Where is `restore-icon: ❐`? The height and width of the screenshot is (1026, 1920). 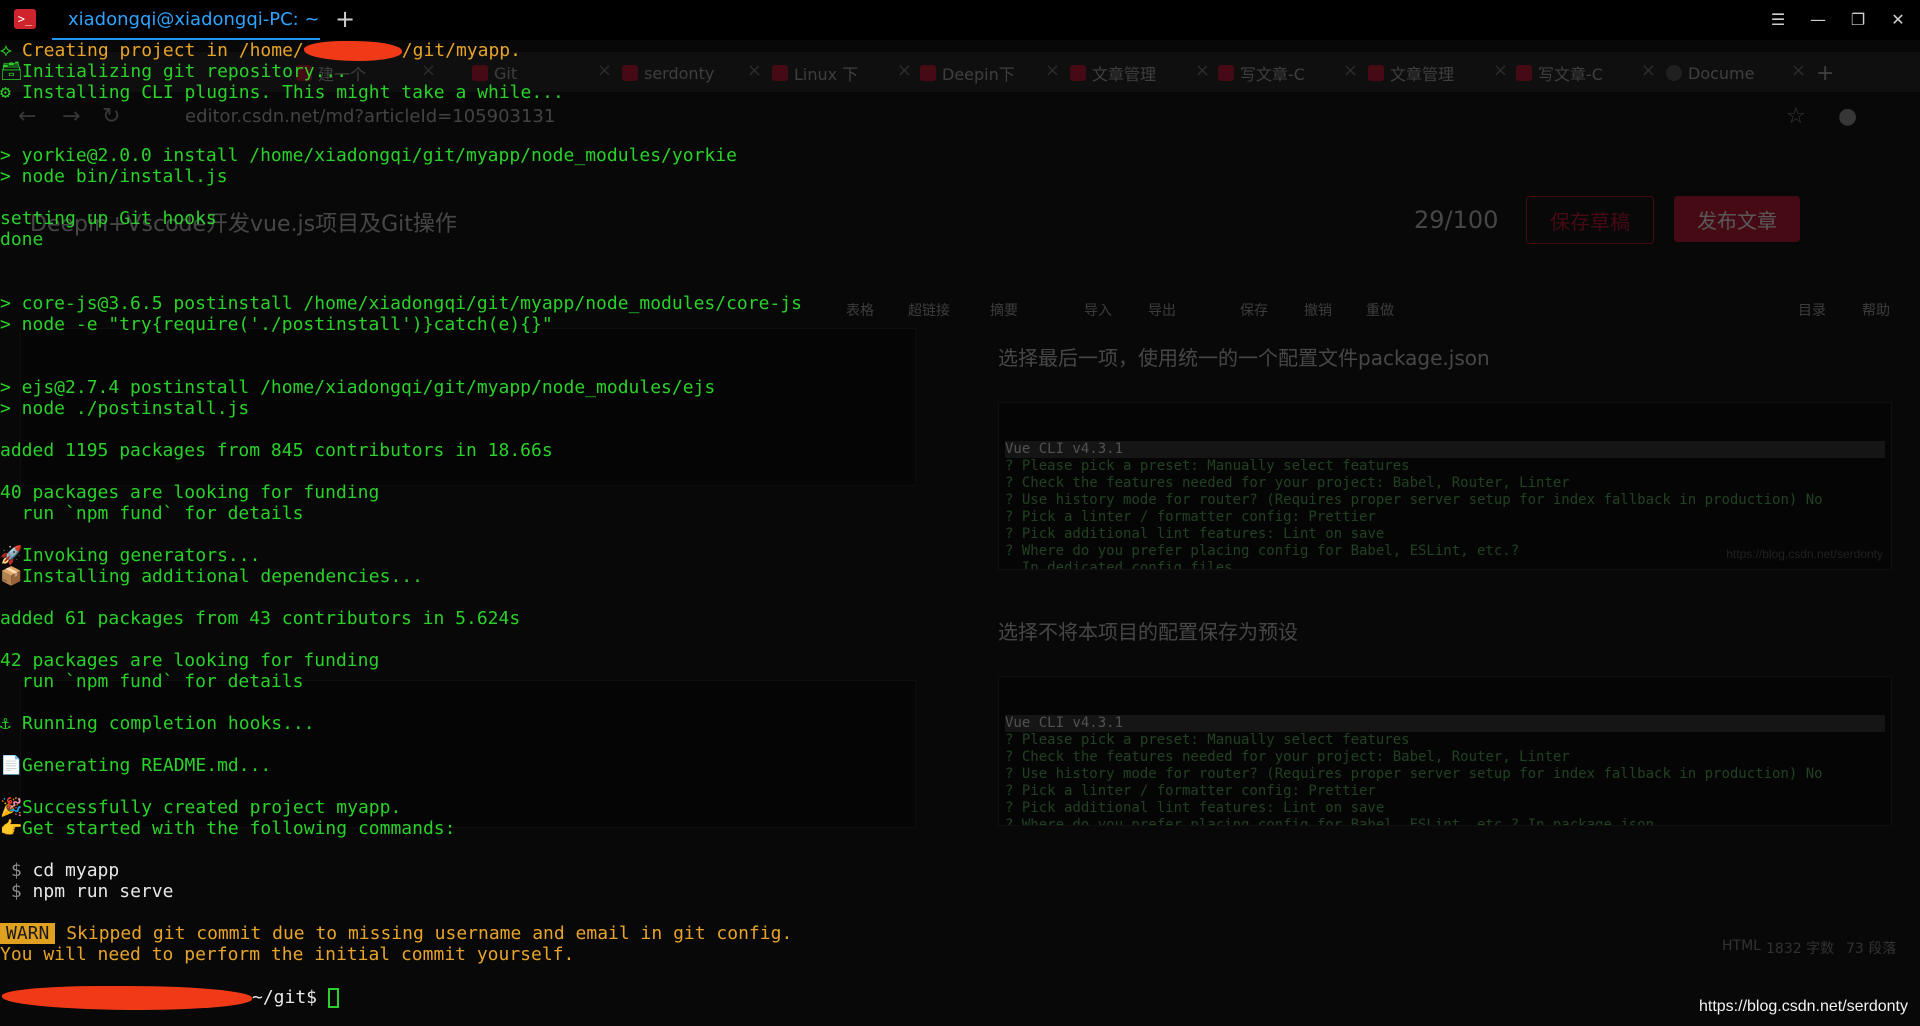
restore-icon: ❐ is located at coordinates (1858, 20).